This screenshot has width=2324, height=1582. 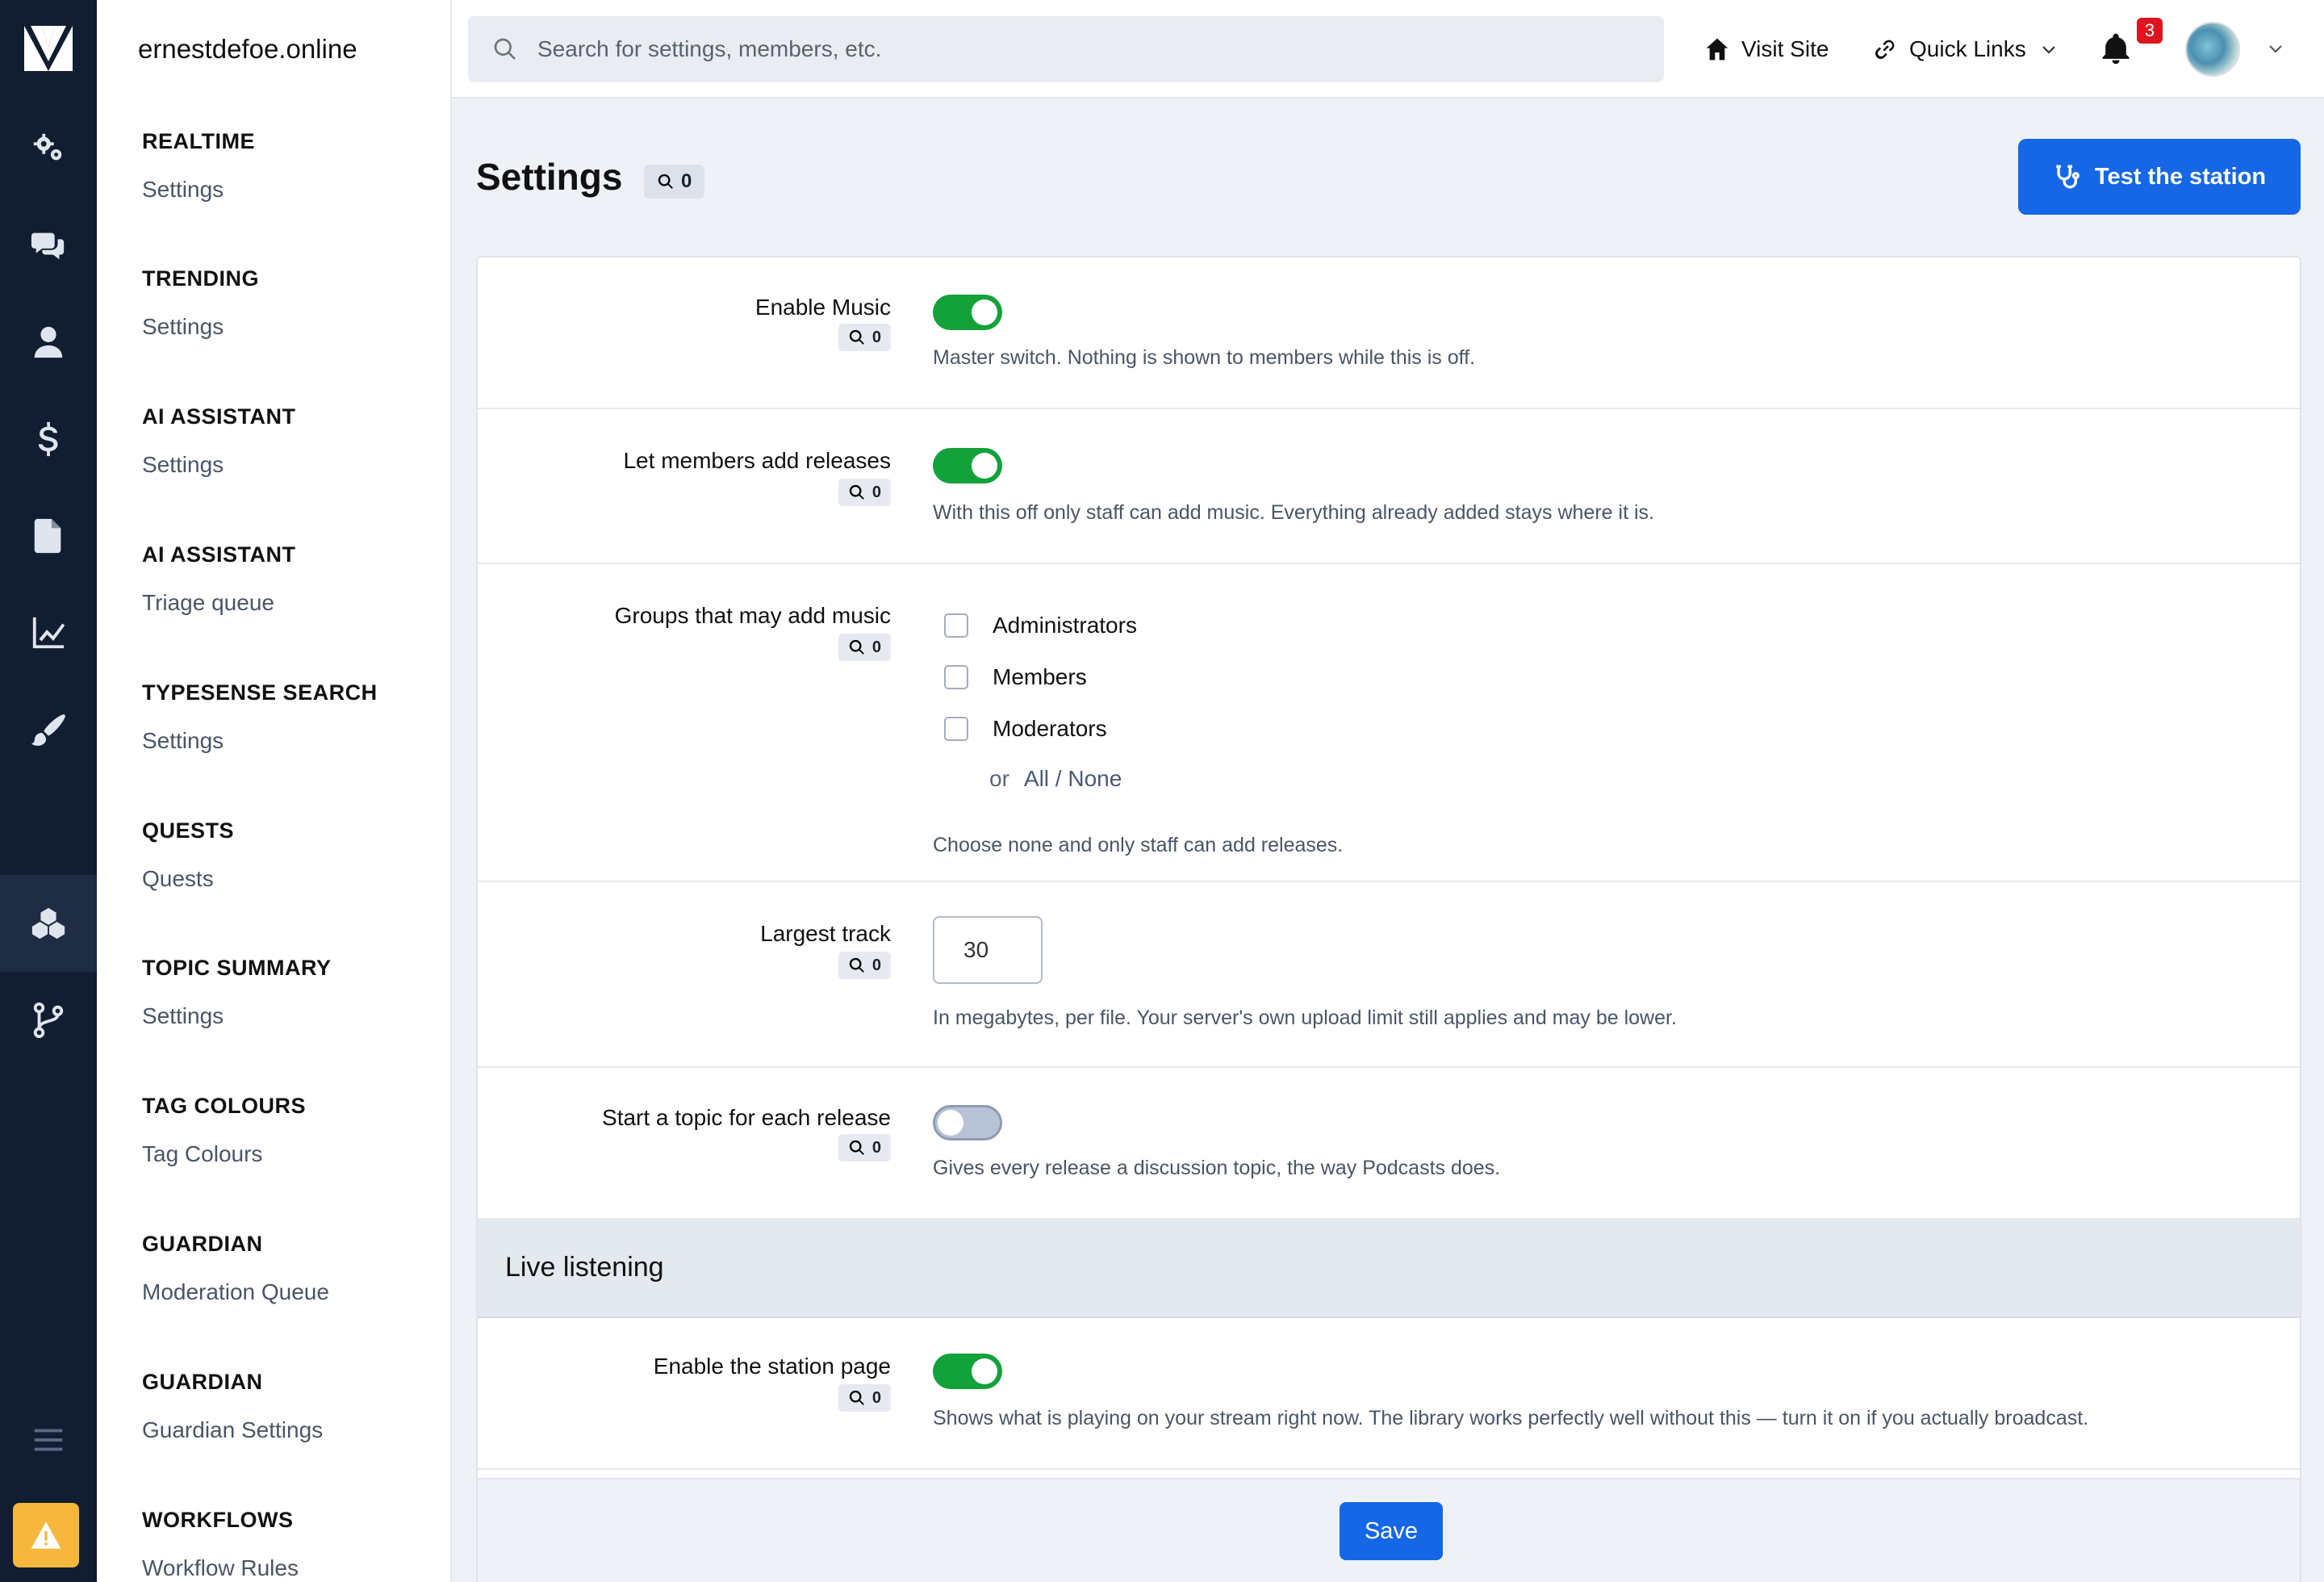 What do you see at coordinates (1391, 1531) in the screenshot?
I see `save-button: Save` at bounding box center [1391, 1531].